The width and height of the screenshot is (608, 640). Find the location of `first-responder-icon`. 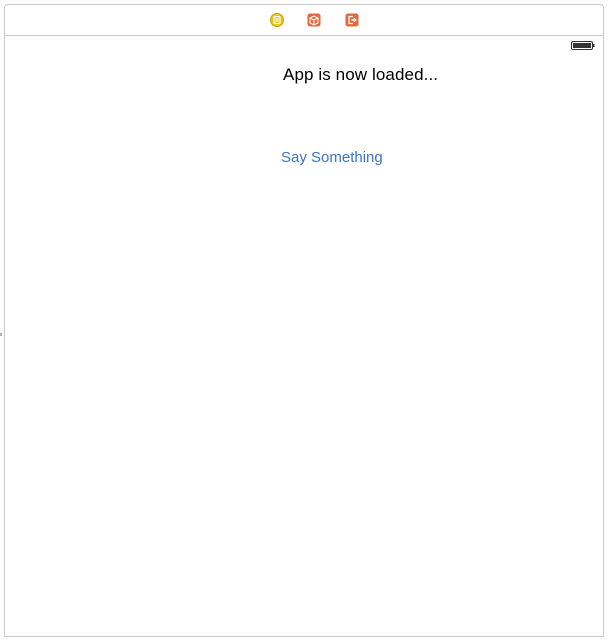

first-responder-icon is located at coordinates (314, 20).